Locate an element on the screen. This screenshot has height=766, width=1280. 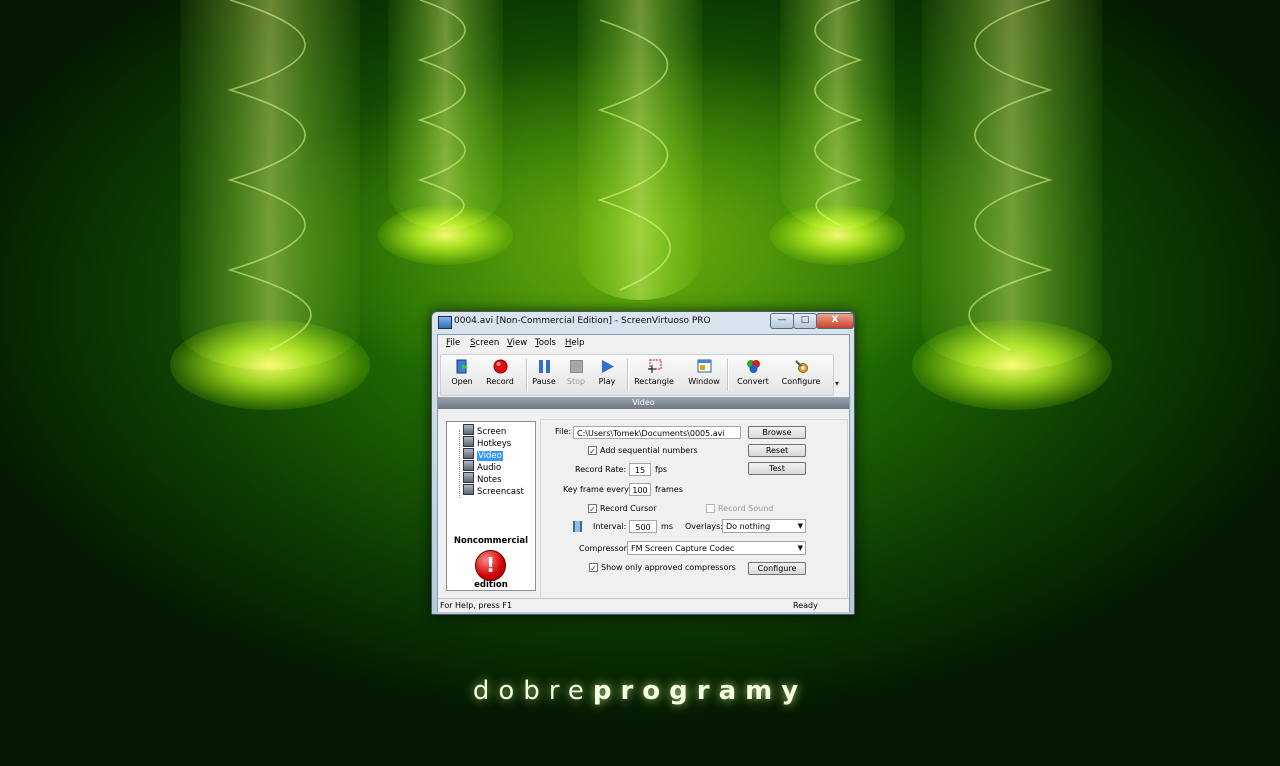
menu-help: Help is located at coordinates (574, 343).